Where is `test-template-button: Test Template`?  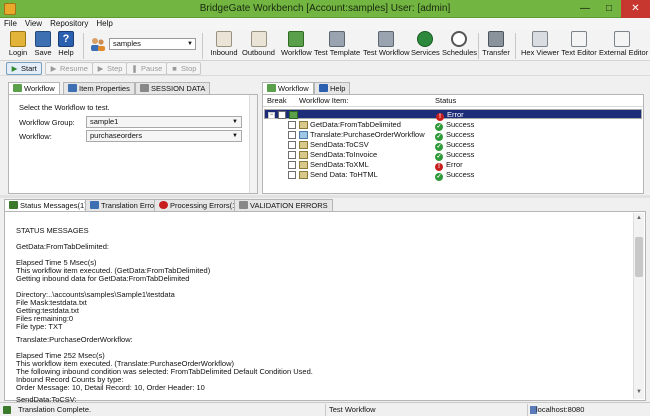 test-template-button: Test Template is located at coordinates (337, 46).